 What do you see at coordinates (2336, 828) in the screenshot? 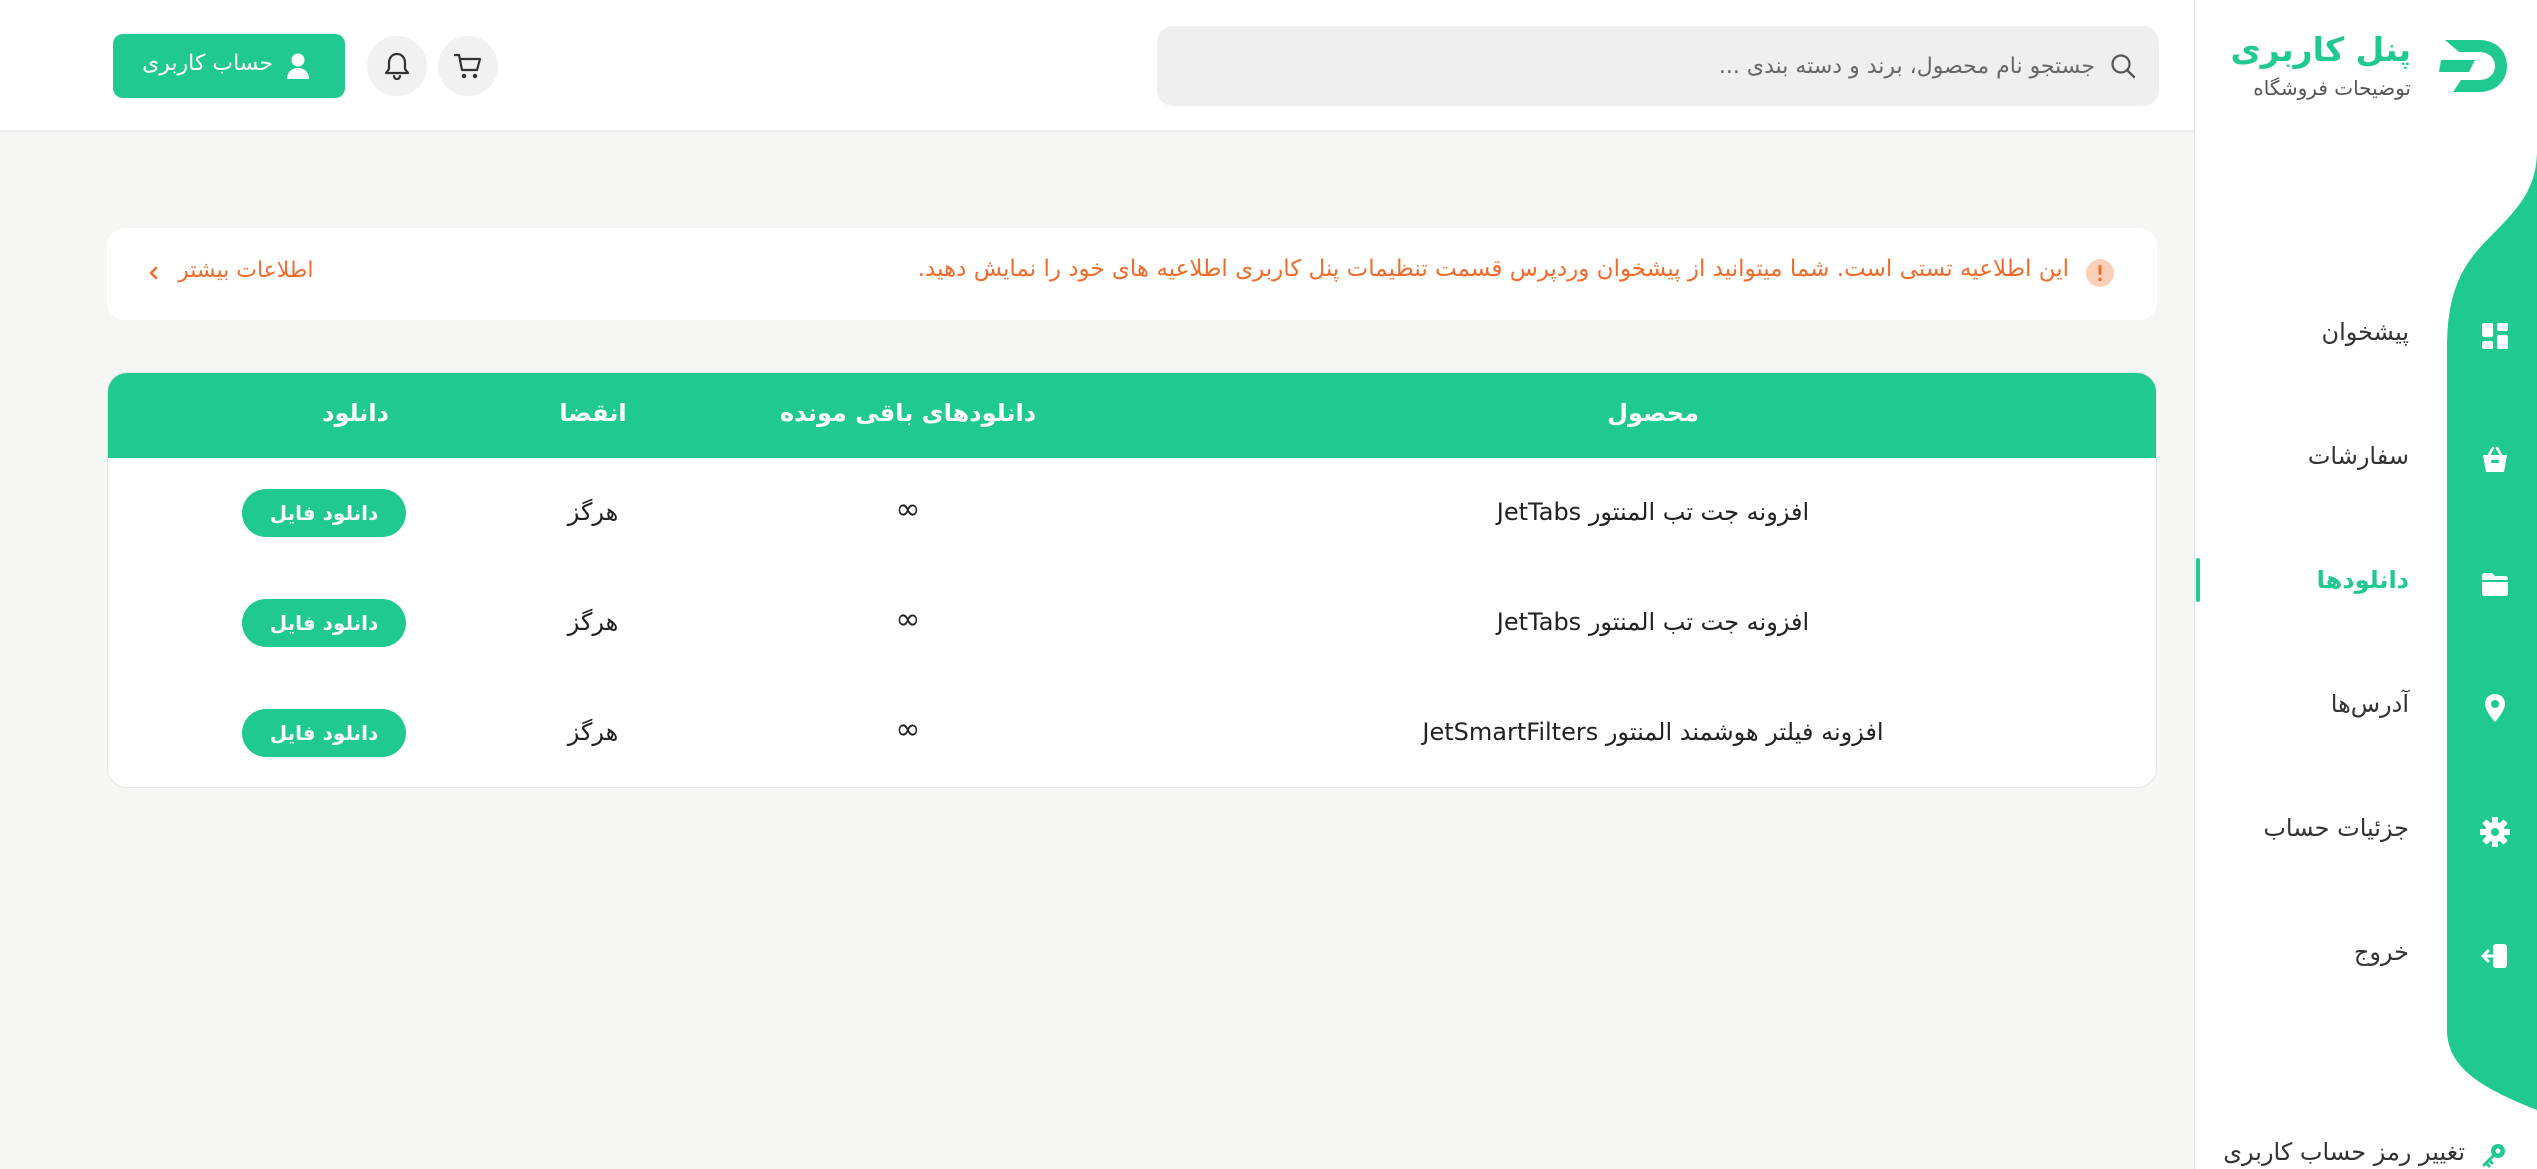
I see `sidebar-item-label: جزئیات حساب` at bounding box center [2336, 828].